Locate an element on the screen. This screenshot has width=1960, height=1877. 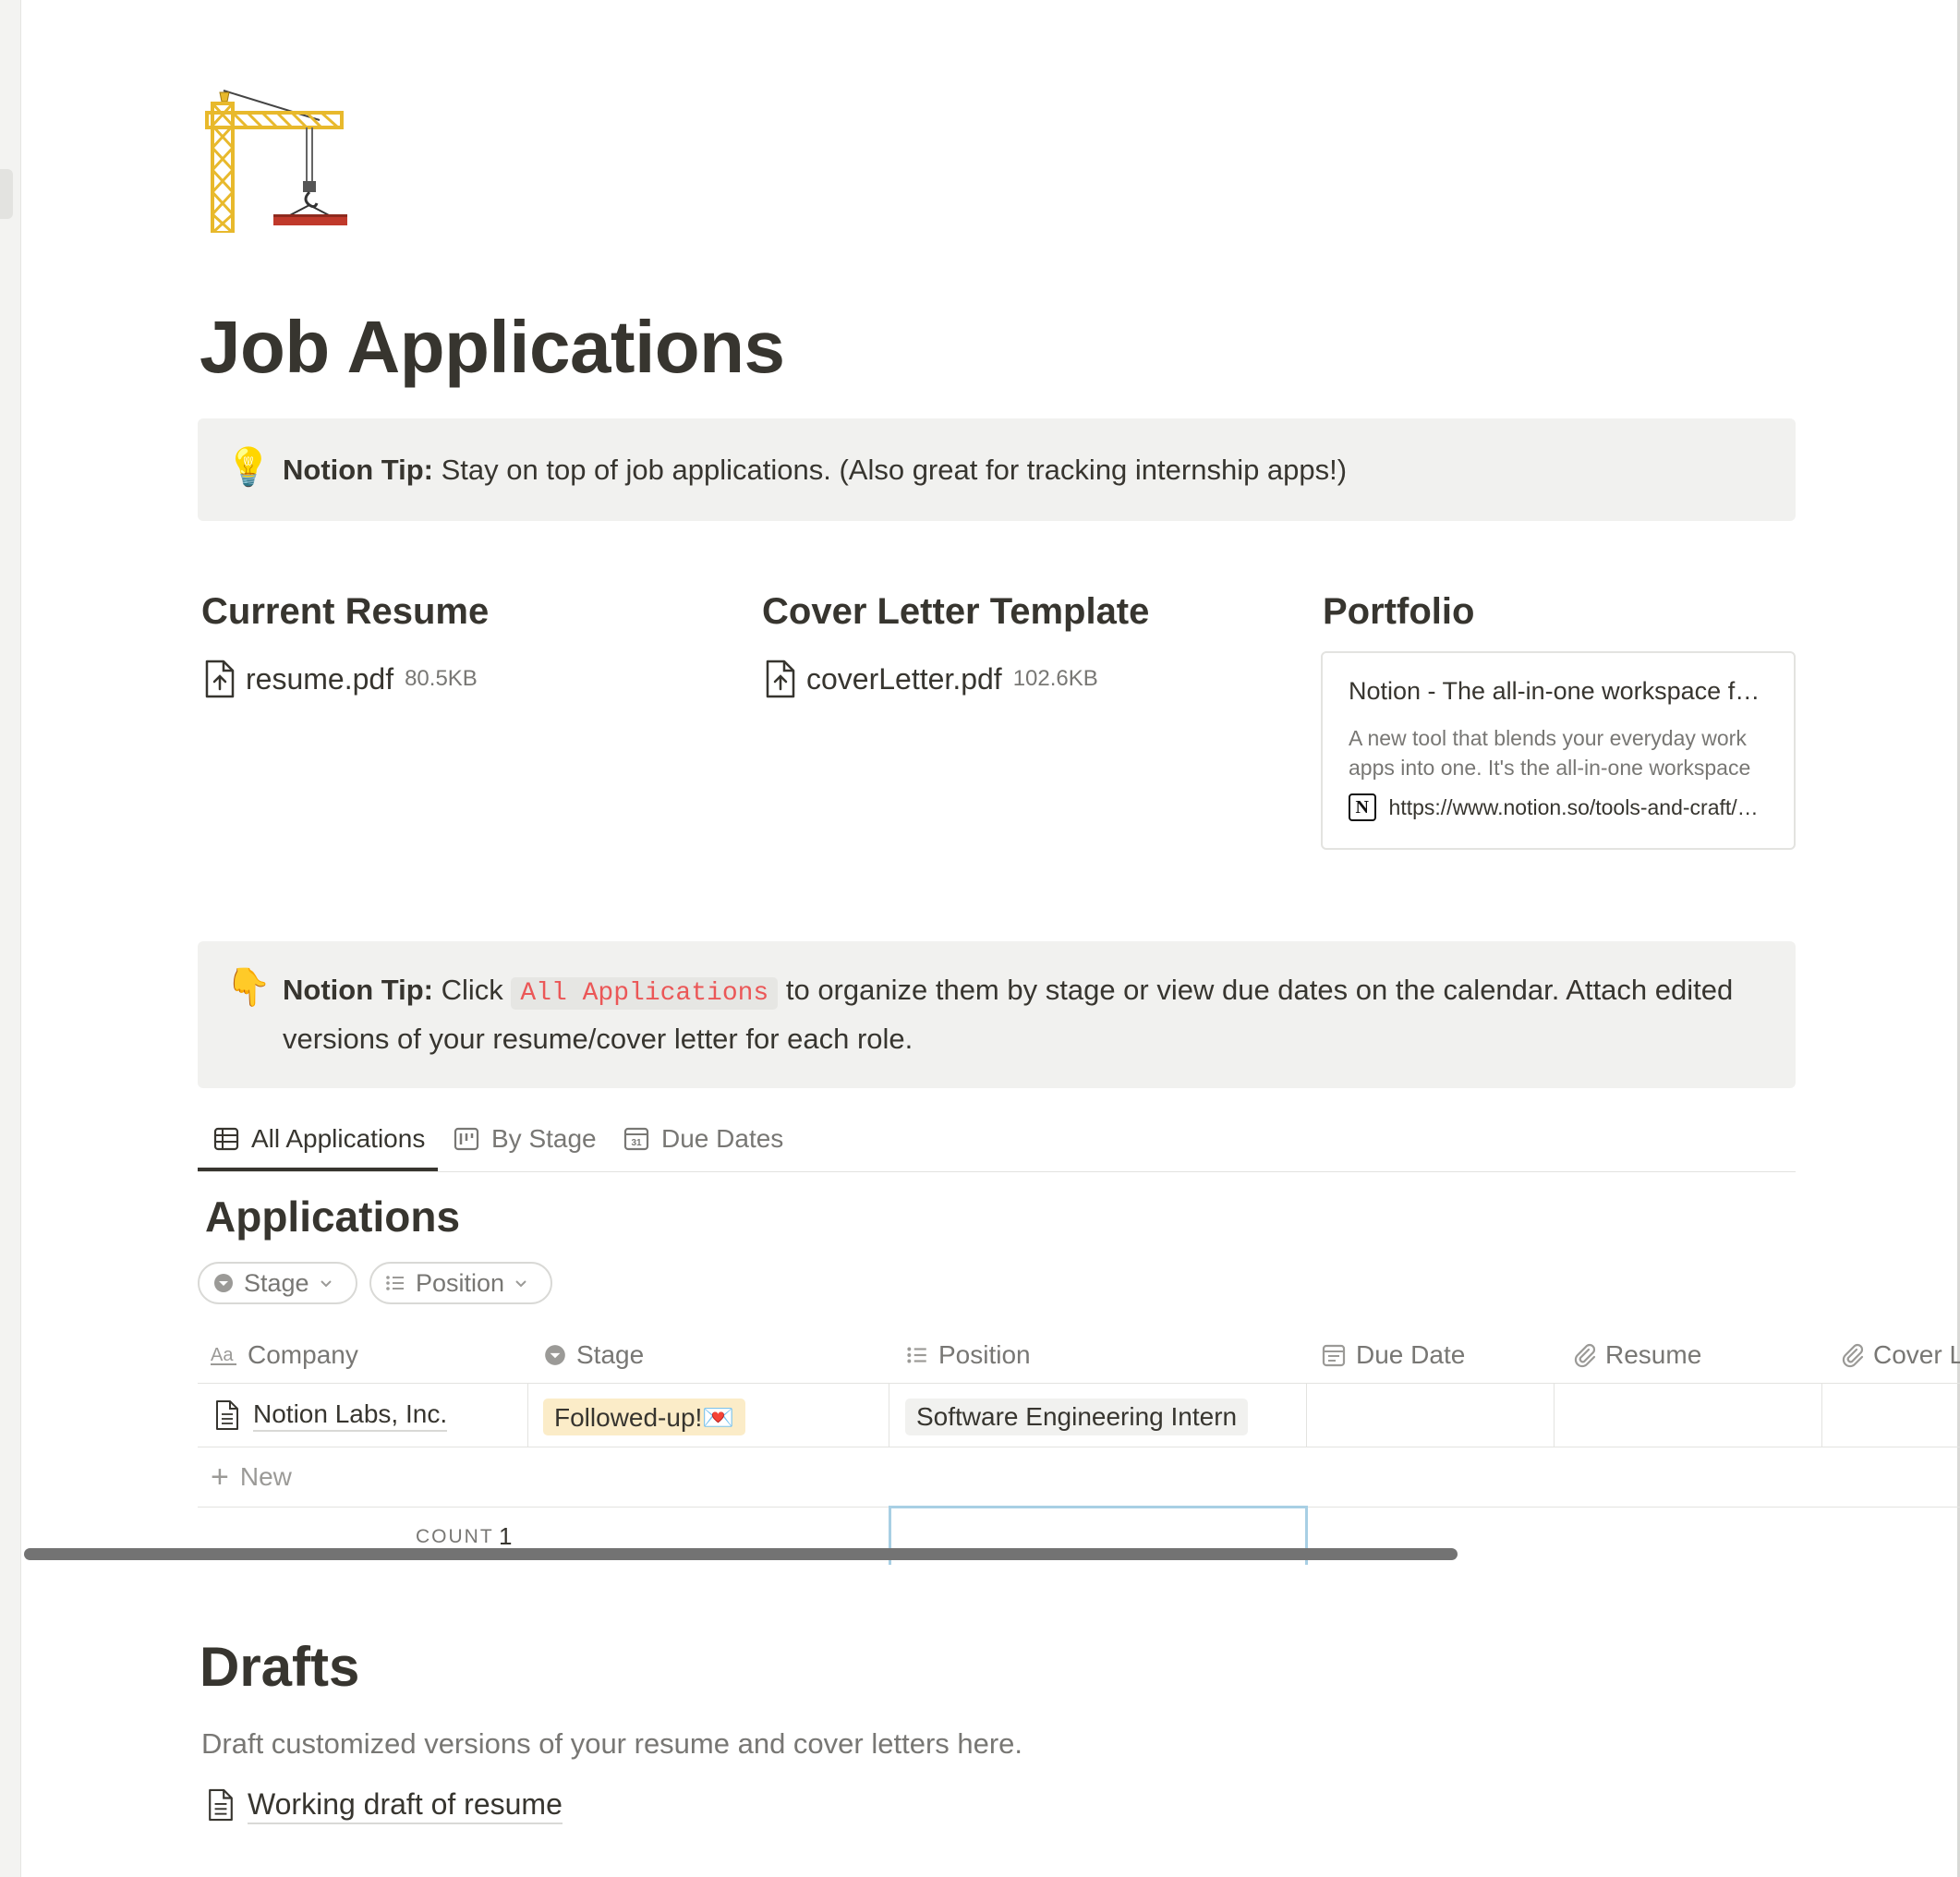
plus-icon: + is located at coordinates (220, 1477).